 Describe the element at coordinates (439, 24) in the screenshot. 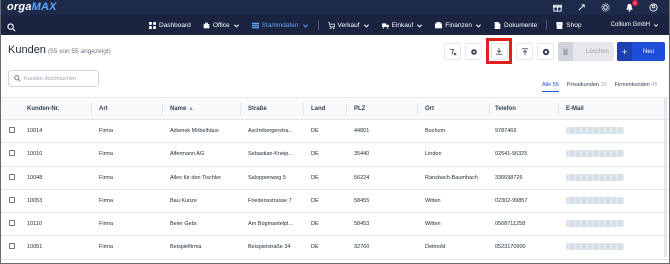

I see `finance-icon` at that location.